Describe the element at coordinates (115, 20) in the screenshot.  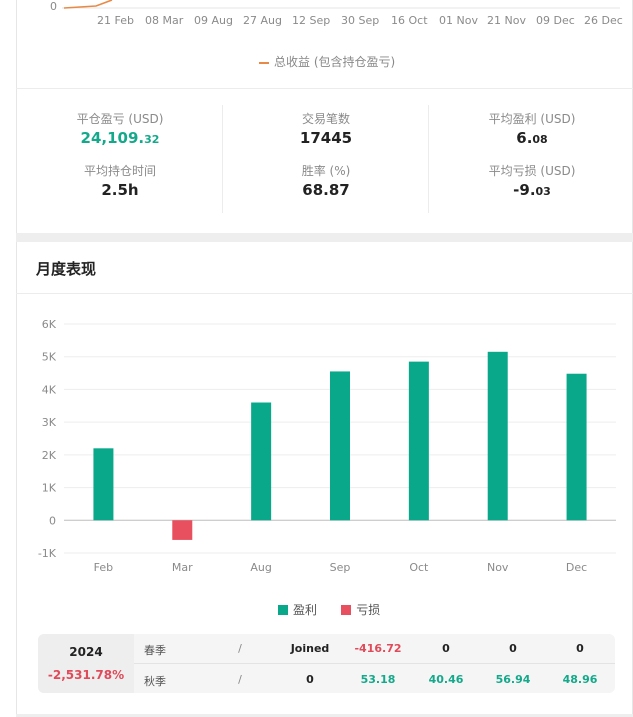
I see `top-x-tick: 21 Feb` at that location.